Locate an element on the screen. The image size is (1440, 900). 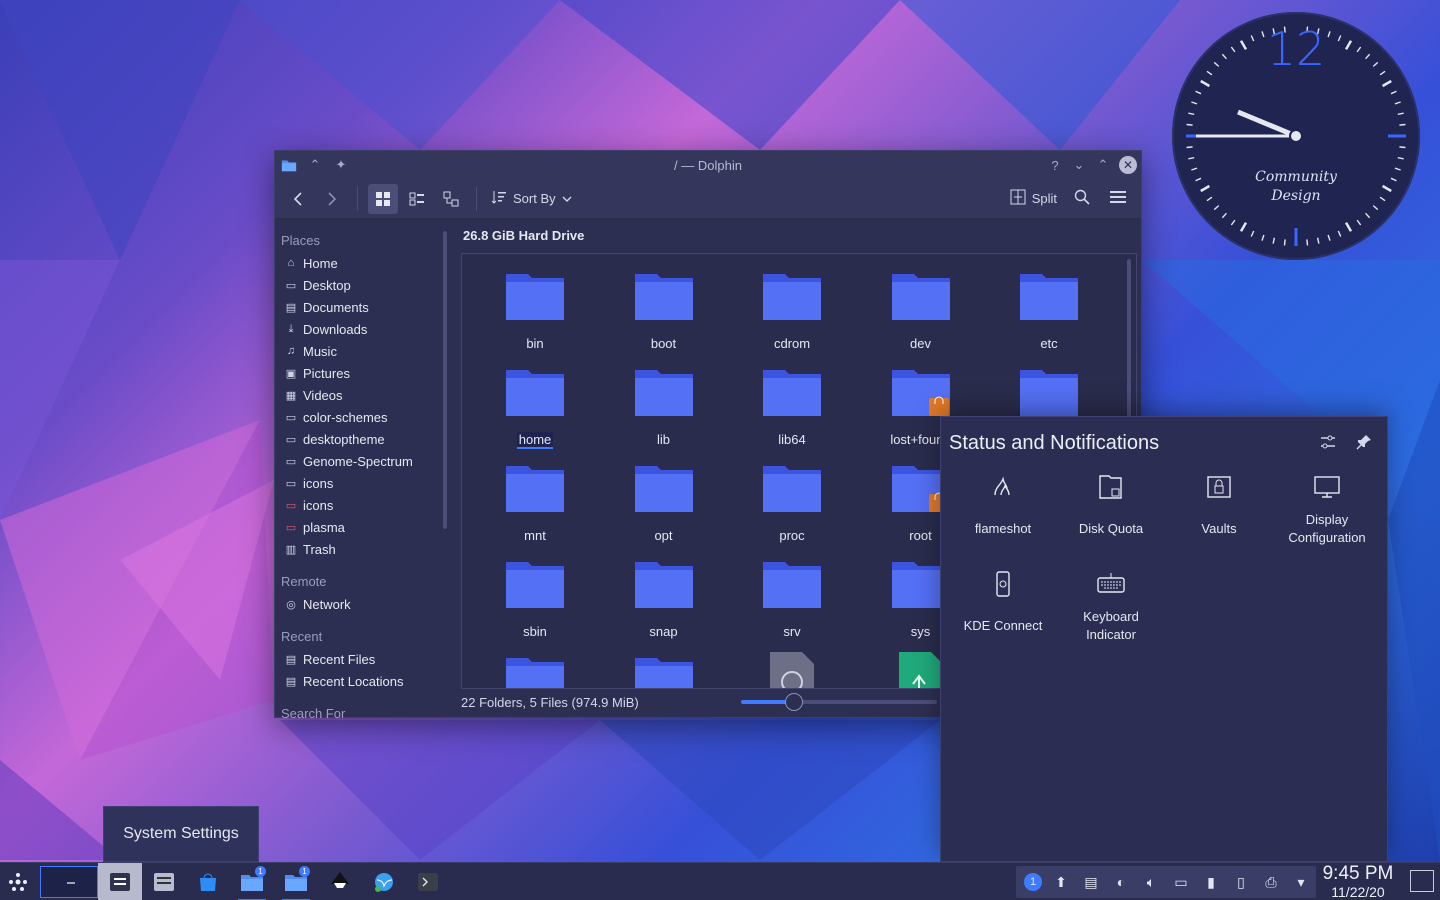
place-item: ▥ Trash is located at coordinates (356, 549).